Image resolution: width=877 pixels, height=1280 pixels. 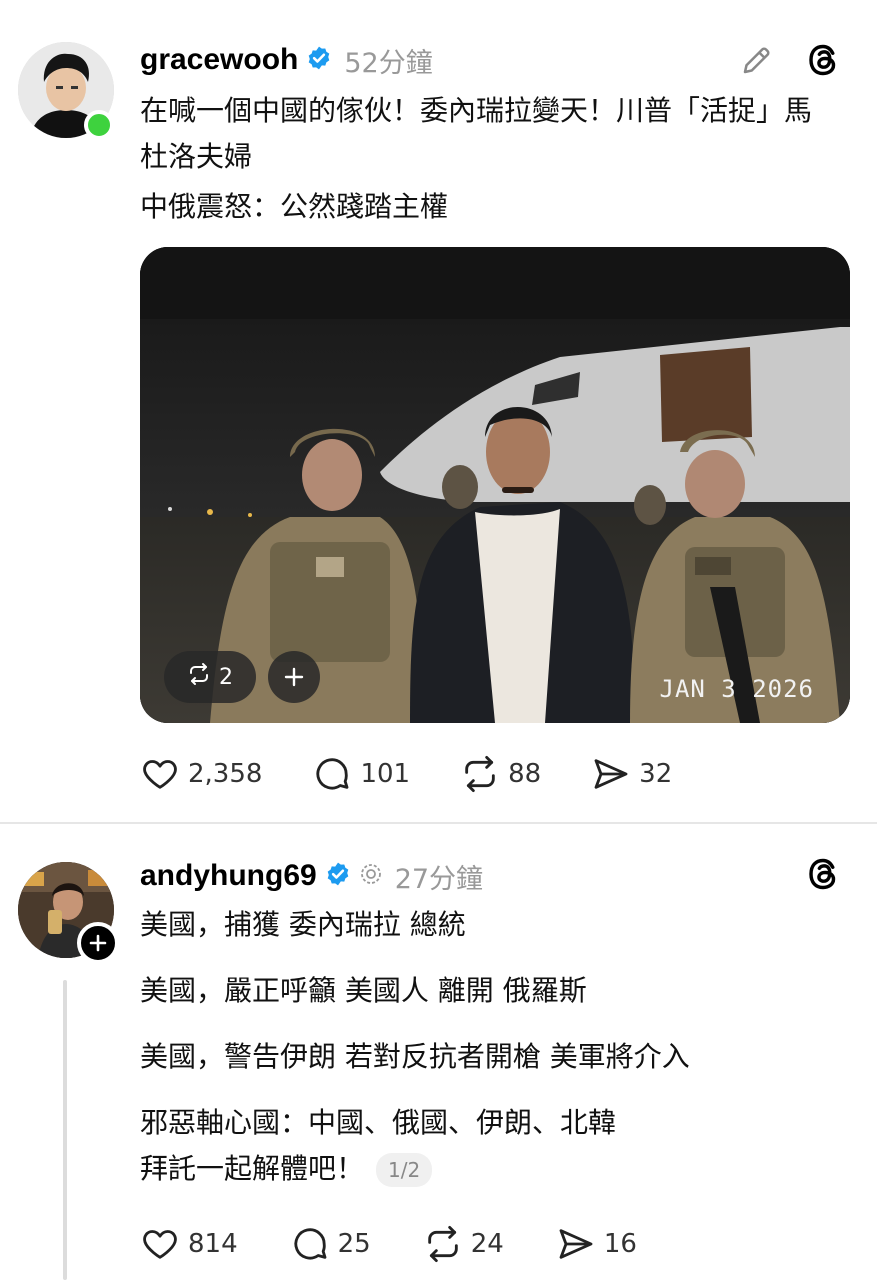 What do you see at coordinates (463, 1244) in the screenshot?
I see `repost-button: 24` at bounding box center [463, 1244].